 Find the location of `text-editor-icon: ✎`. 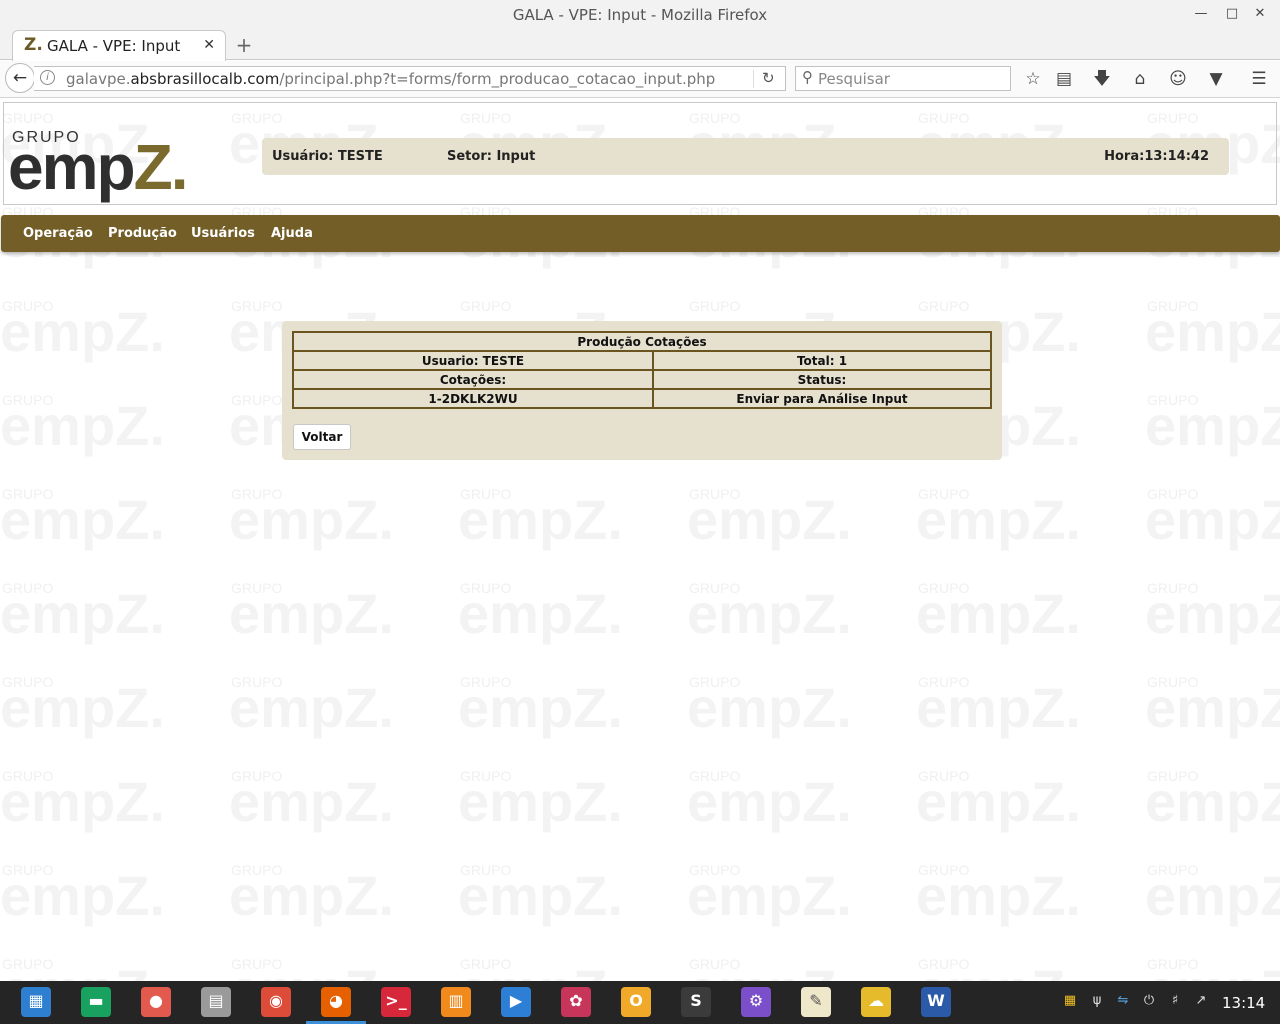

text-editor-icon: ✎ is located at coordinates (816, 1002).